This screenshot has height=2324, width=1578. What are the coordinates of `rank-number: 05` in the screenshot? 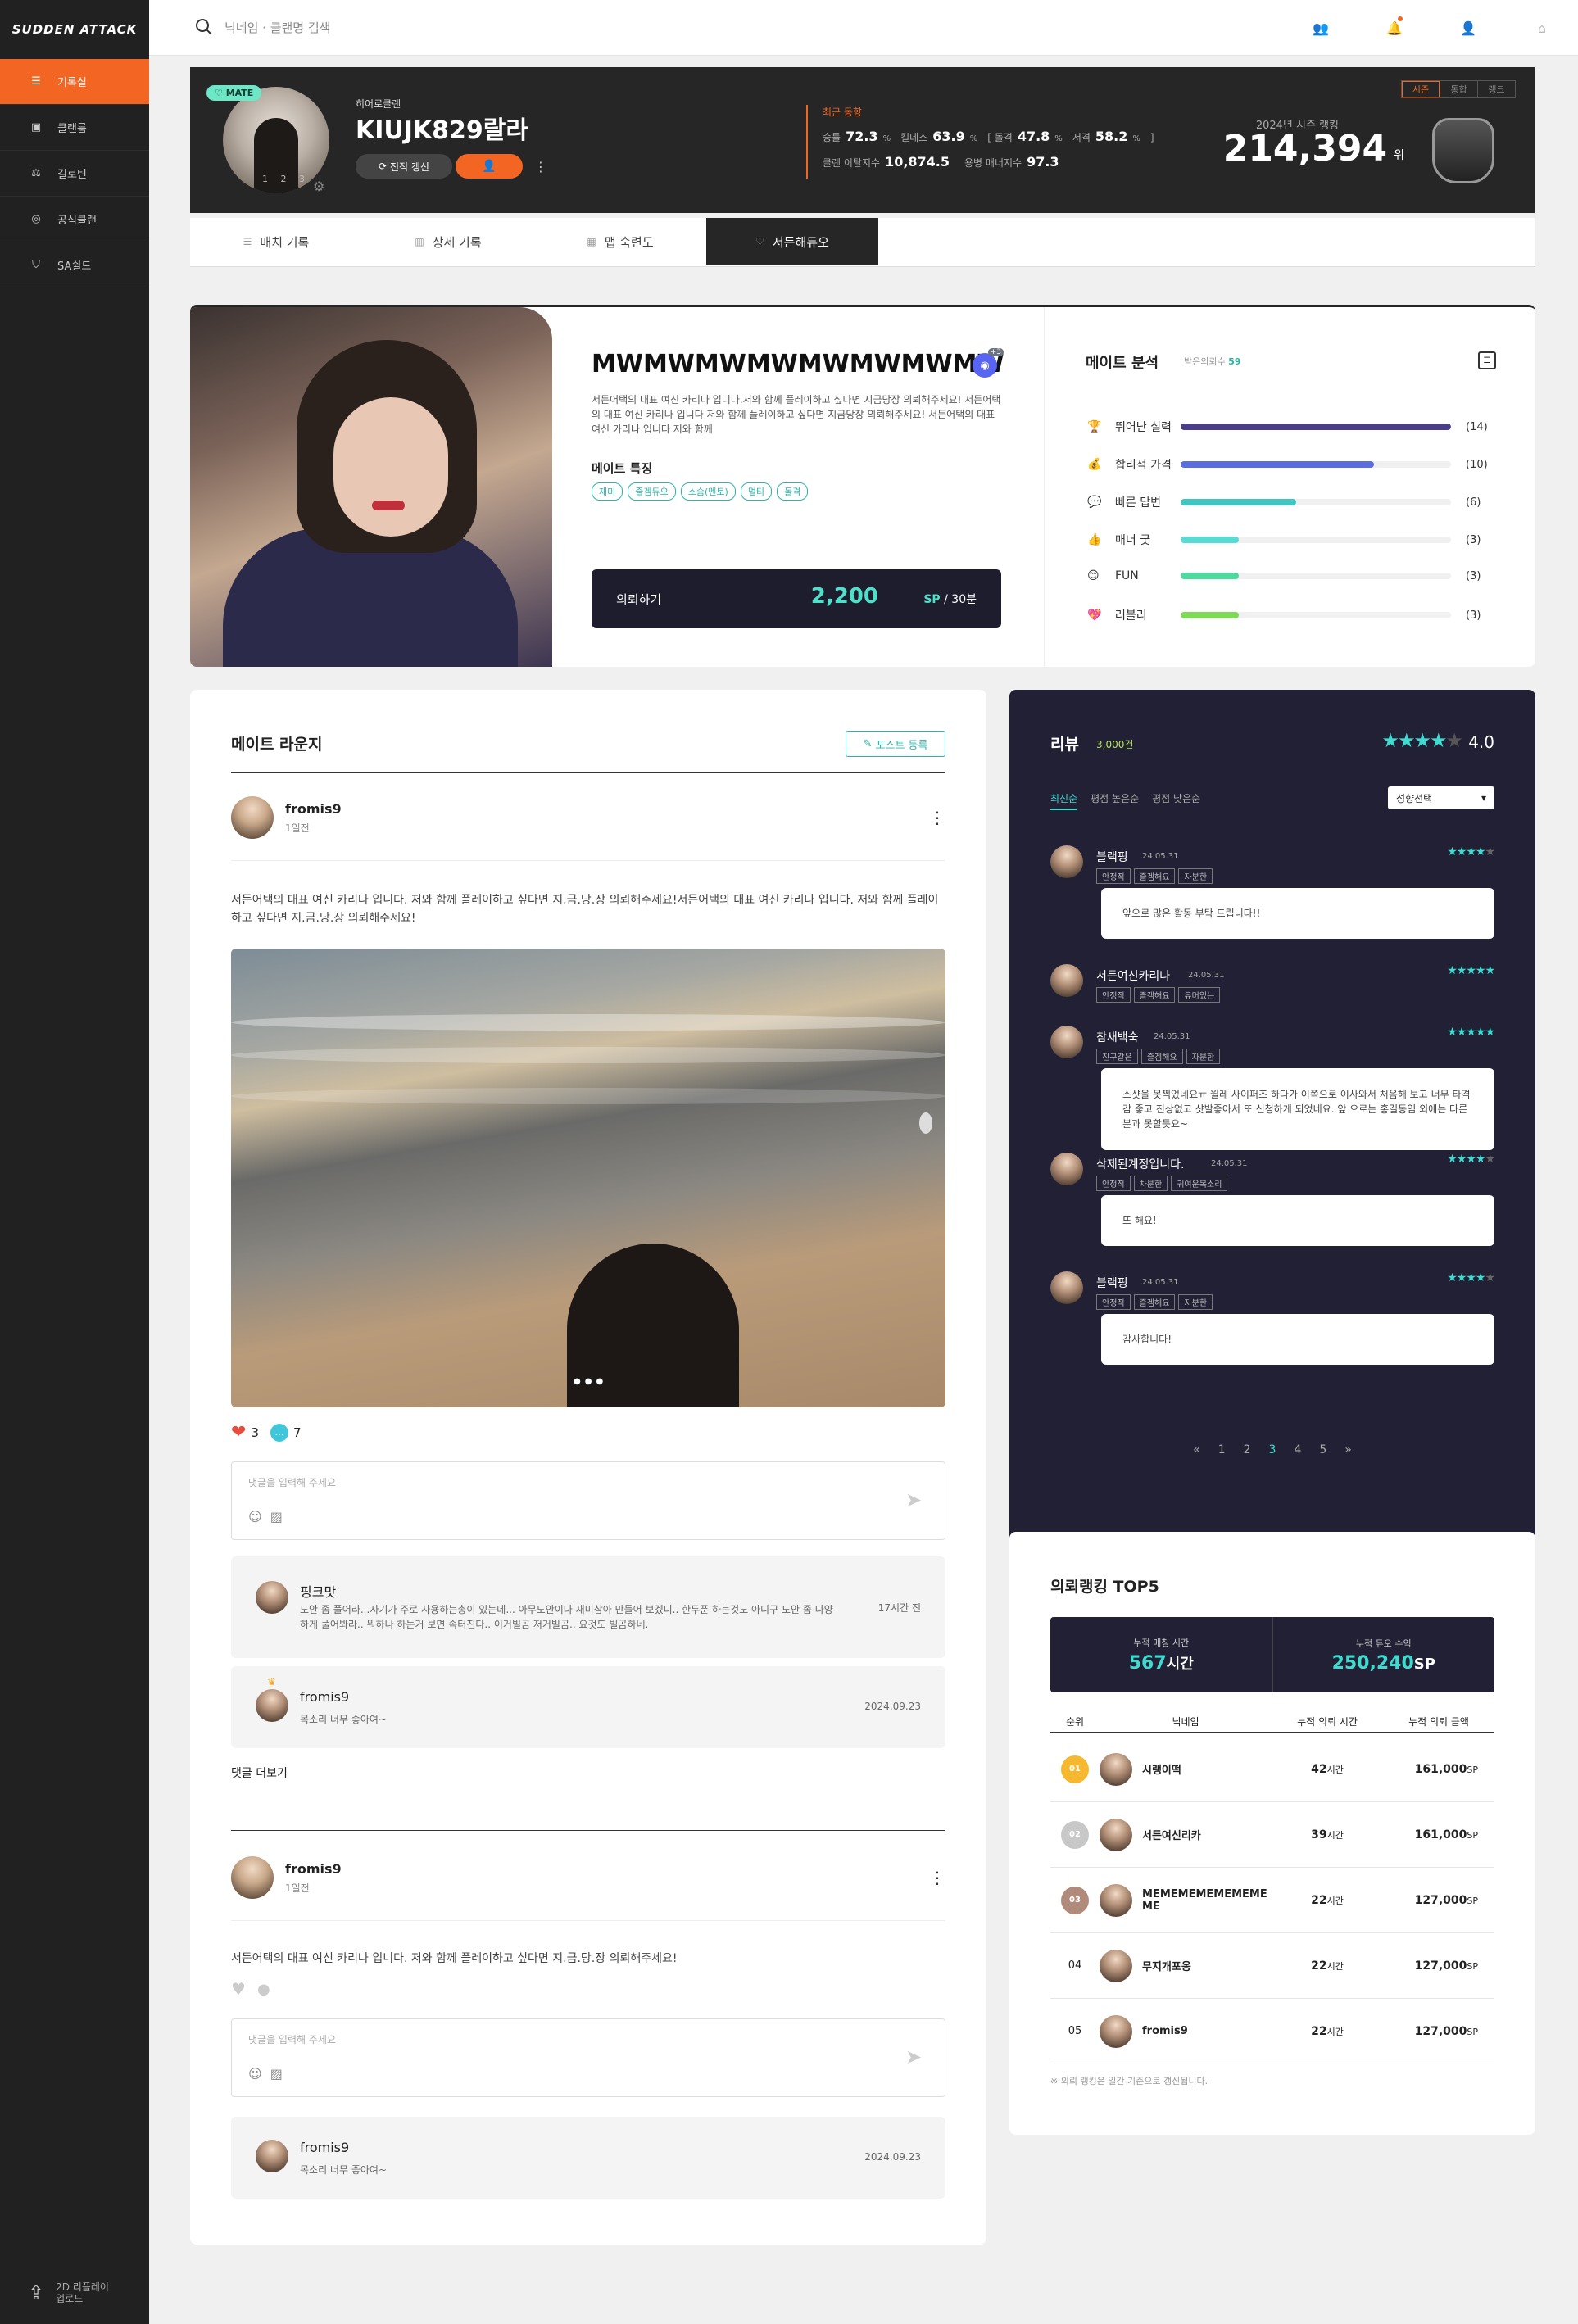 It's located at (1075, 2031).